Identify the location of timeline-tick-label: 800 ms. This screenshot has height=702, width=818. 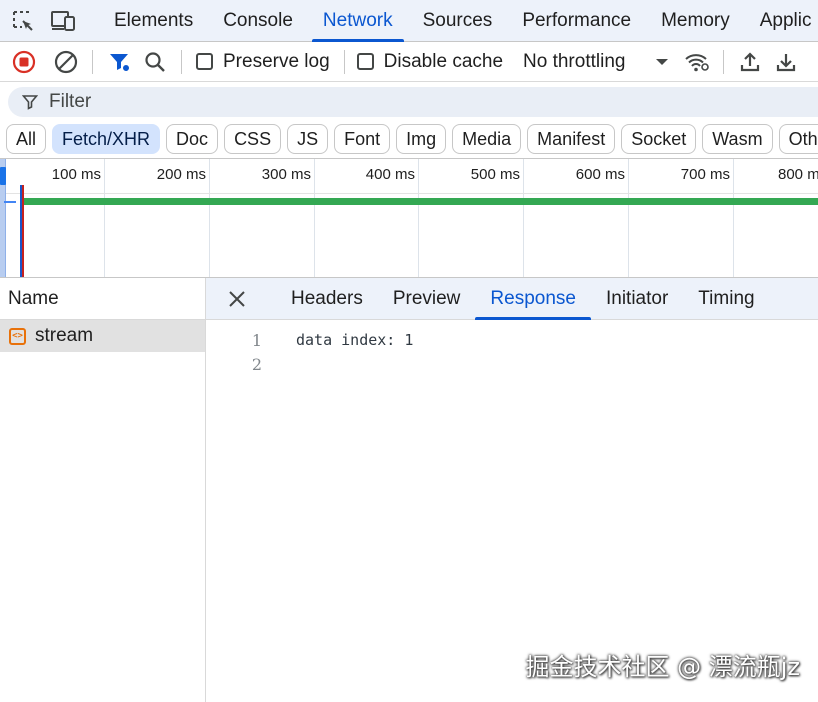
(798, 174).